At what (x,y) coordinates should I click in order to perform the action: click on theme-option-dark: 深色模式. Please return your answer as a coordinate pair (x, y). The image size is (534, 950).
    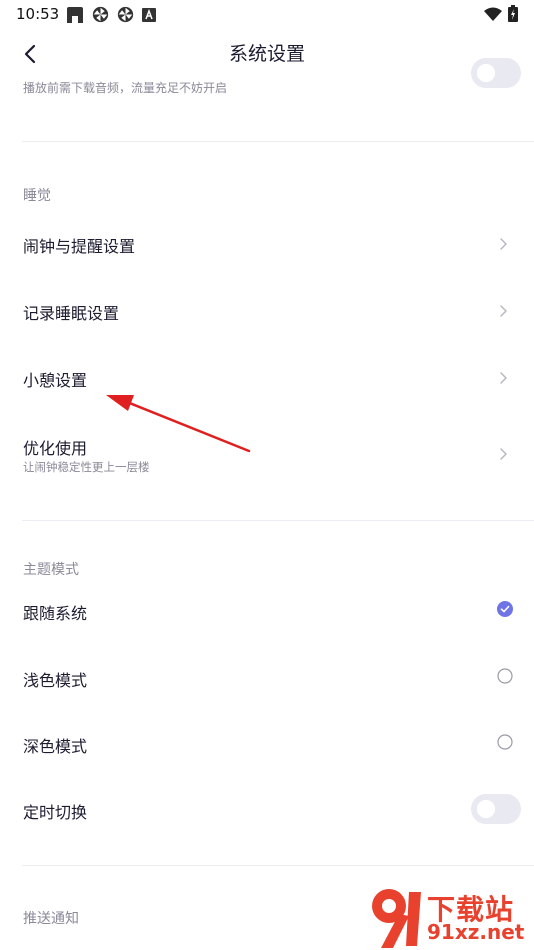
    Looking at the image, I should click on (267, 744).